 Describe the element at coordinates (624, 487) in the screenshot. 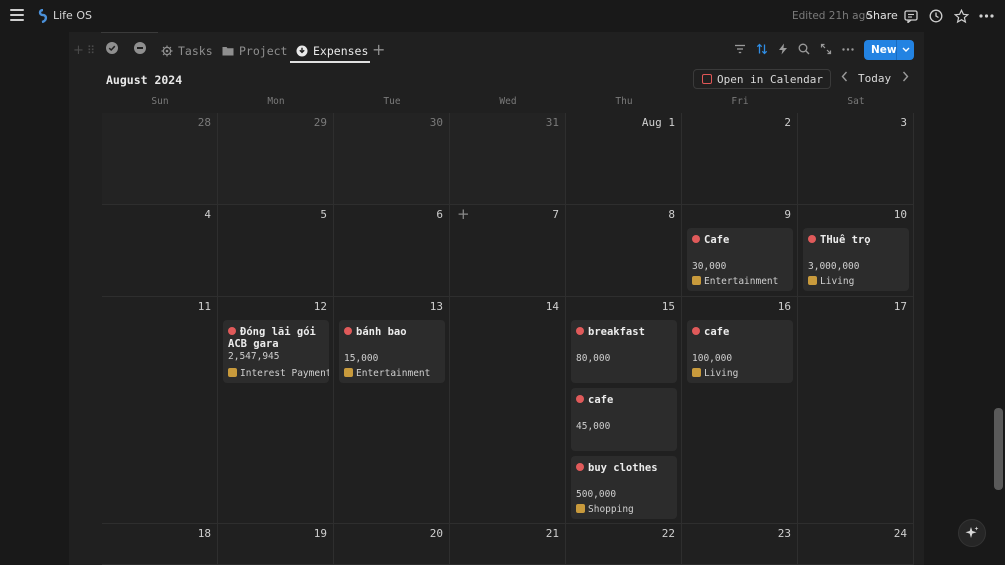

I see `expense-card: buy clothes 500,000 Shopping` at that location.